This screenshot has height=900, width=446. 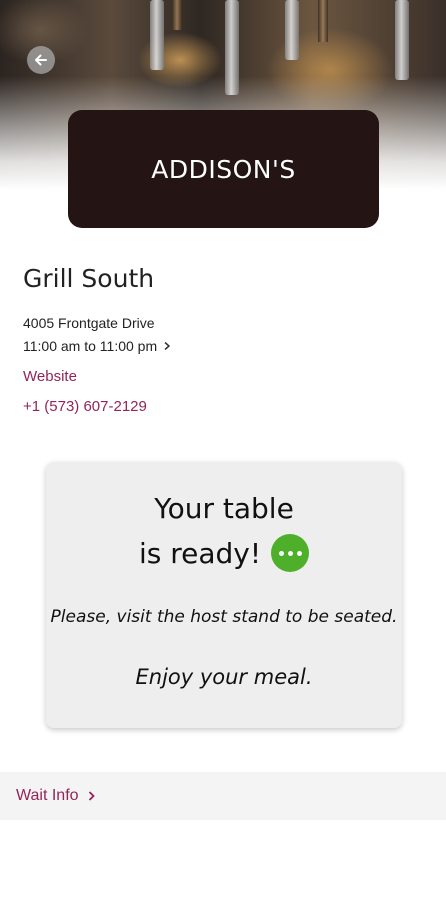 What do you see at coordinates (50, 376) in the screenshot?
I see `website-link: Website` at bounding box center [50, 376].